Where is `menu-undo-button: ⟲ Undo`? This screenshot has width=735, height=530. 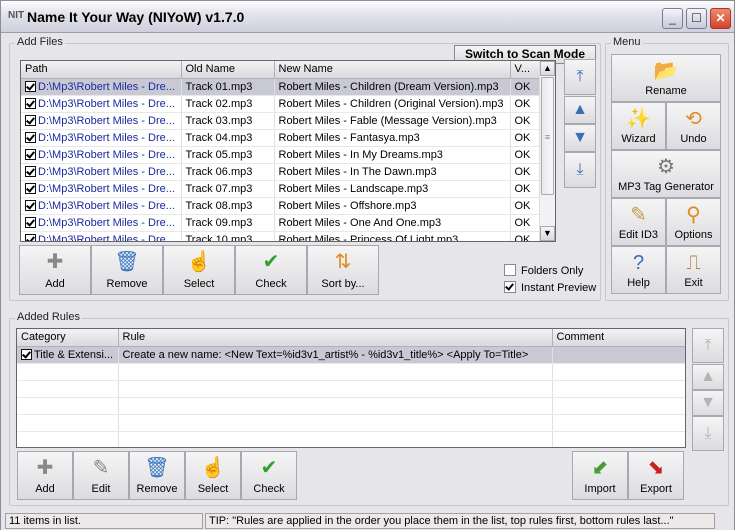 menu-undo-button: ⟲ Undo is located at coordinates (693, 126).